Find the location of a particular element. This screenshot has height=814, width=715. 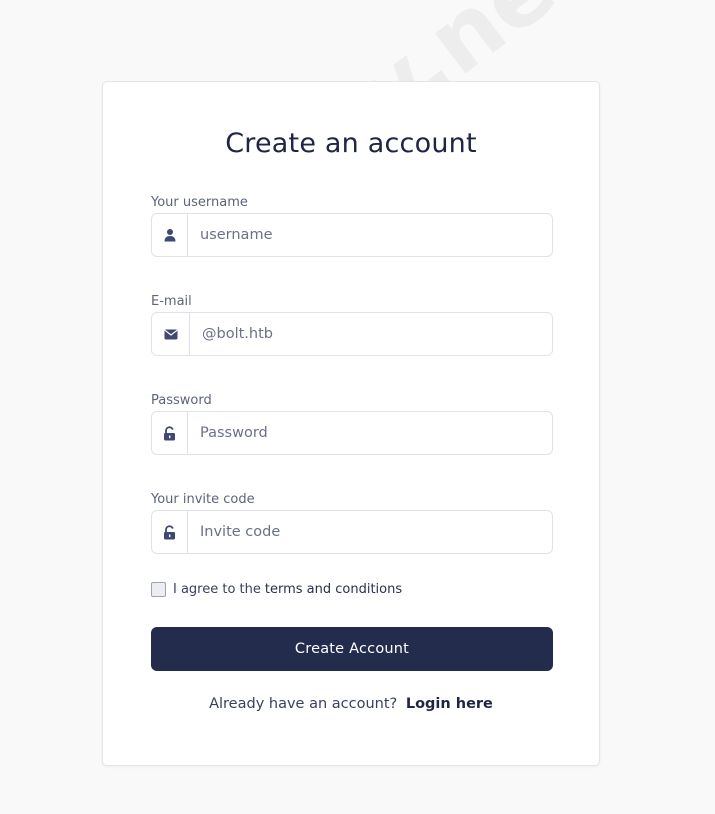

user-icon is located at coordinates (170, 235).